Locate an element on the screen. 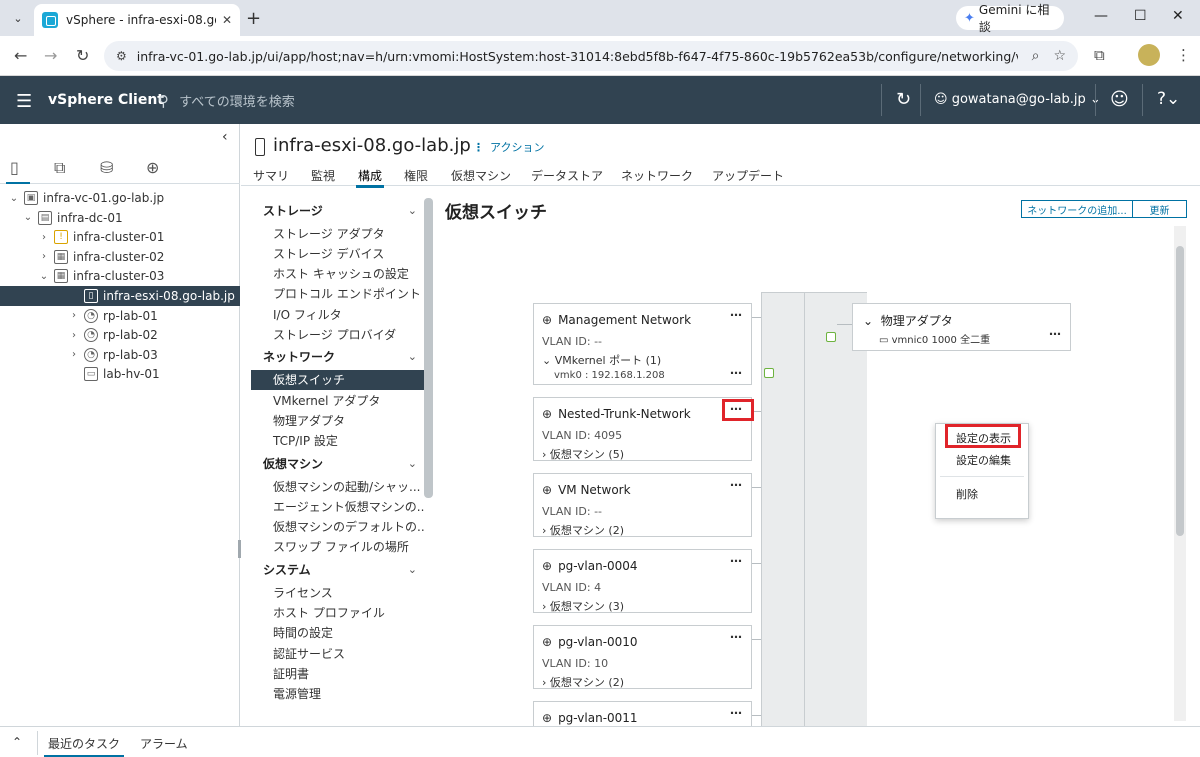  tree-item: › ◔ rp-lab-01 is located at coordinates (120, 316).